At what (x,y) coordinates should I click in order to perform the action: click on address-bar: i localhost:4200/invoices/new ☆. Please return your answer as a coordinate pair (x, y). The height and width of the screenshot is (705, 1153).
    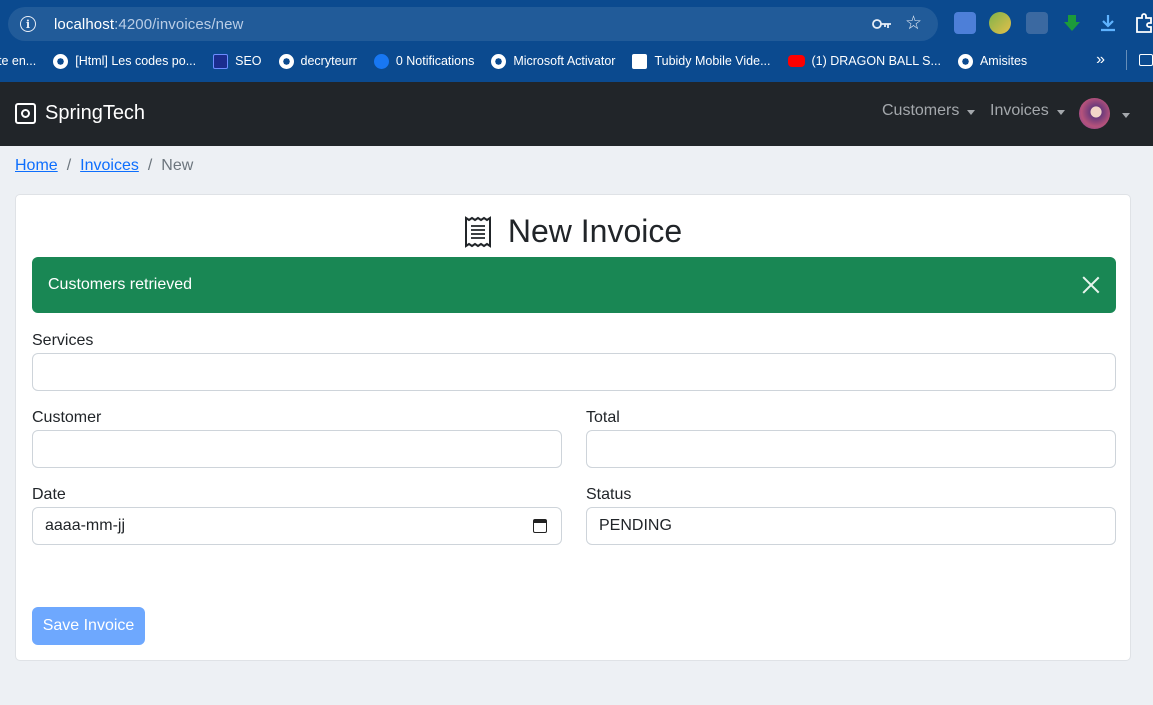
    Looking at the image, I should click on (473, 24).